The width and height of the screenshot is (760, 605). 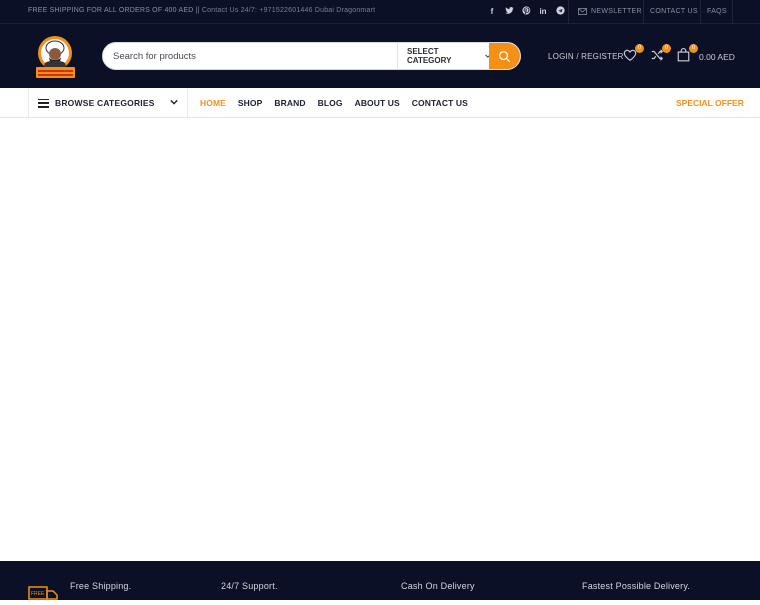 What do you see at coordinates (560, 11) in the screenshot?
I see `telegram-icon` at bounding box center [560, 11].